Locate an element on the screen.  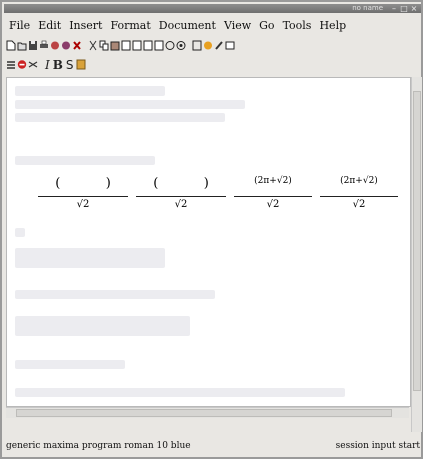
italic-button: I is located at coordinates (47, 65).